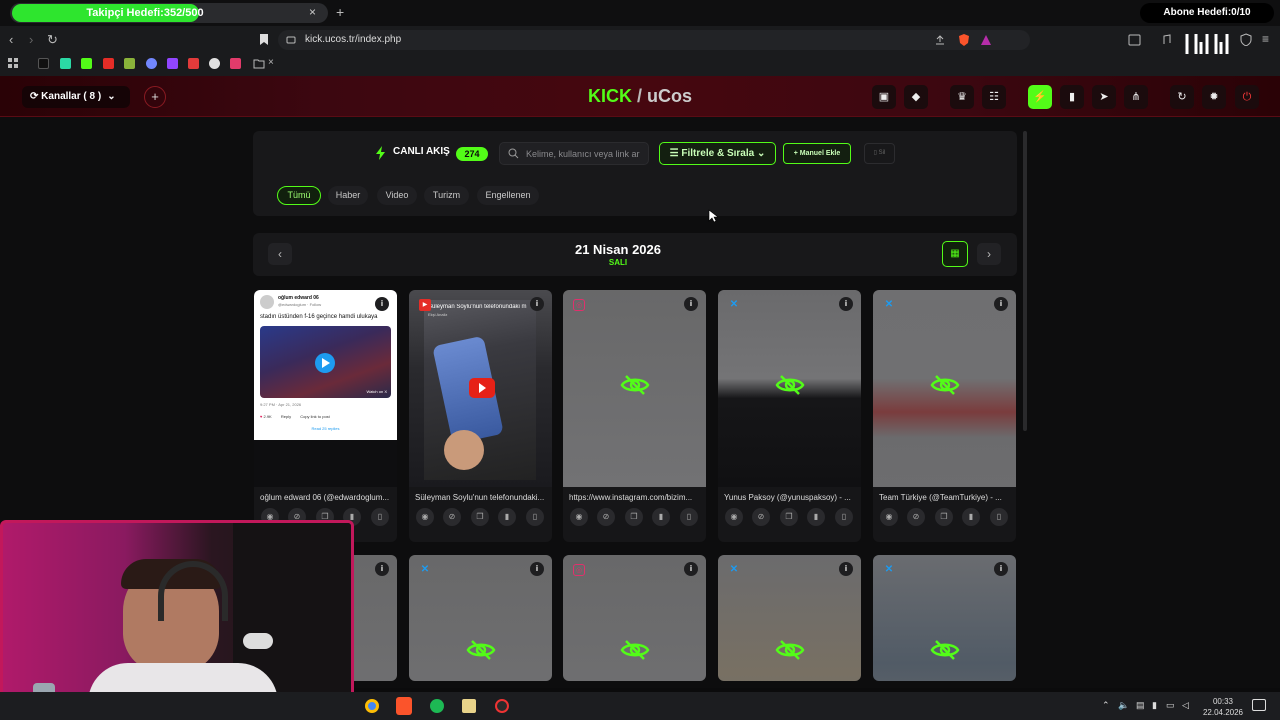 This screenshot has width=1280, height=720. Describe the element at coordinates (1214, 97) in the screenshot. I see `settings-gear-button: ✹` at that location.